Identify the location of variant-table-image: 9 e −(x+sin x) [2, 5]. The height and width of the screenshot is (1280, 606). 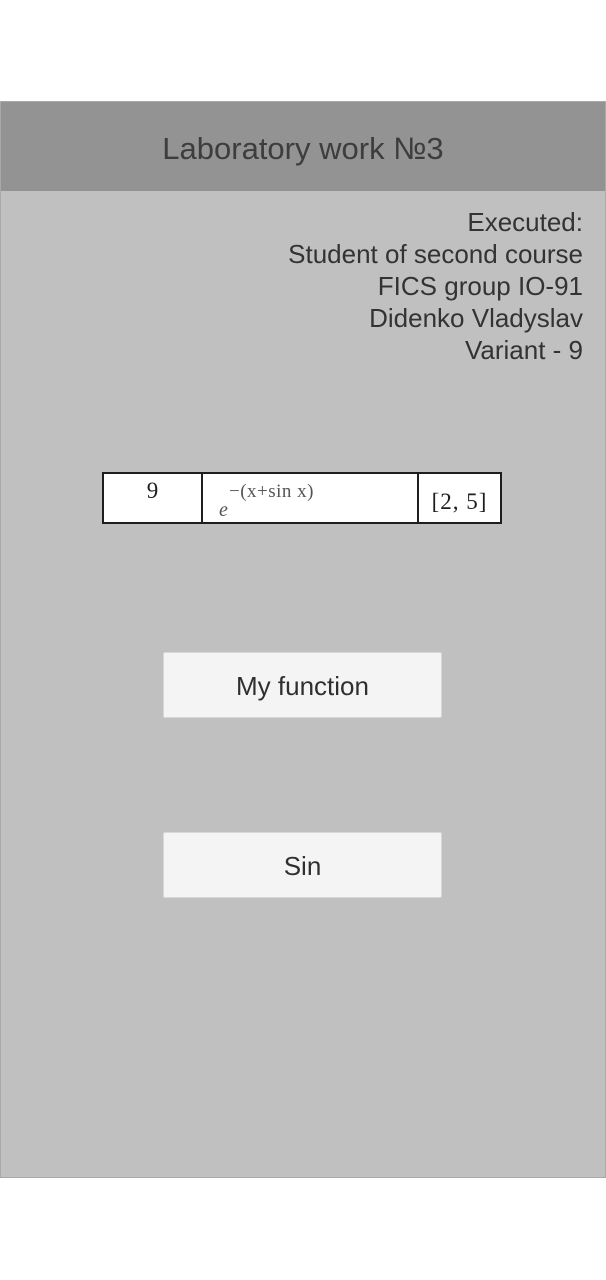
(302, 498).